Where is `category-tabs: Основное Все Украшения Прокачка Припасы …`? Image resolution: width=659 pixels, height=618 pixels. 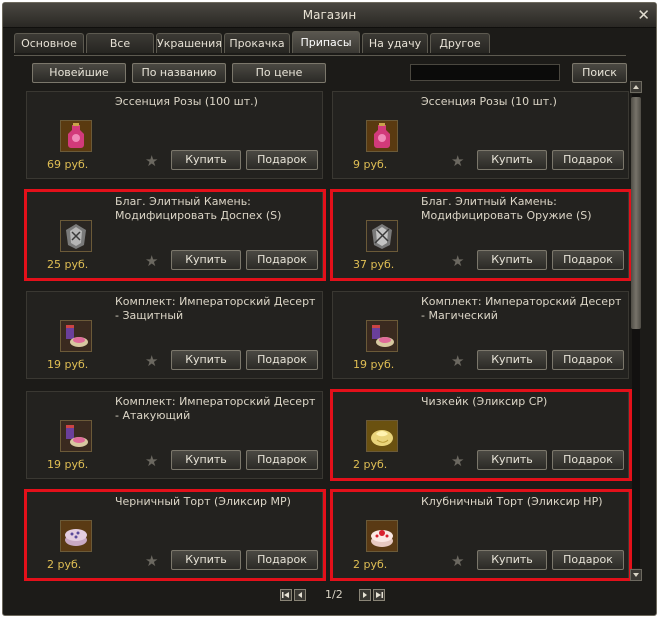 category-tabs: Основное Все Украшения Прокачка Припасы … is located at coordinates (253, 43).